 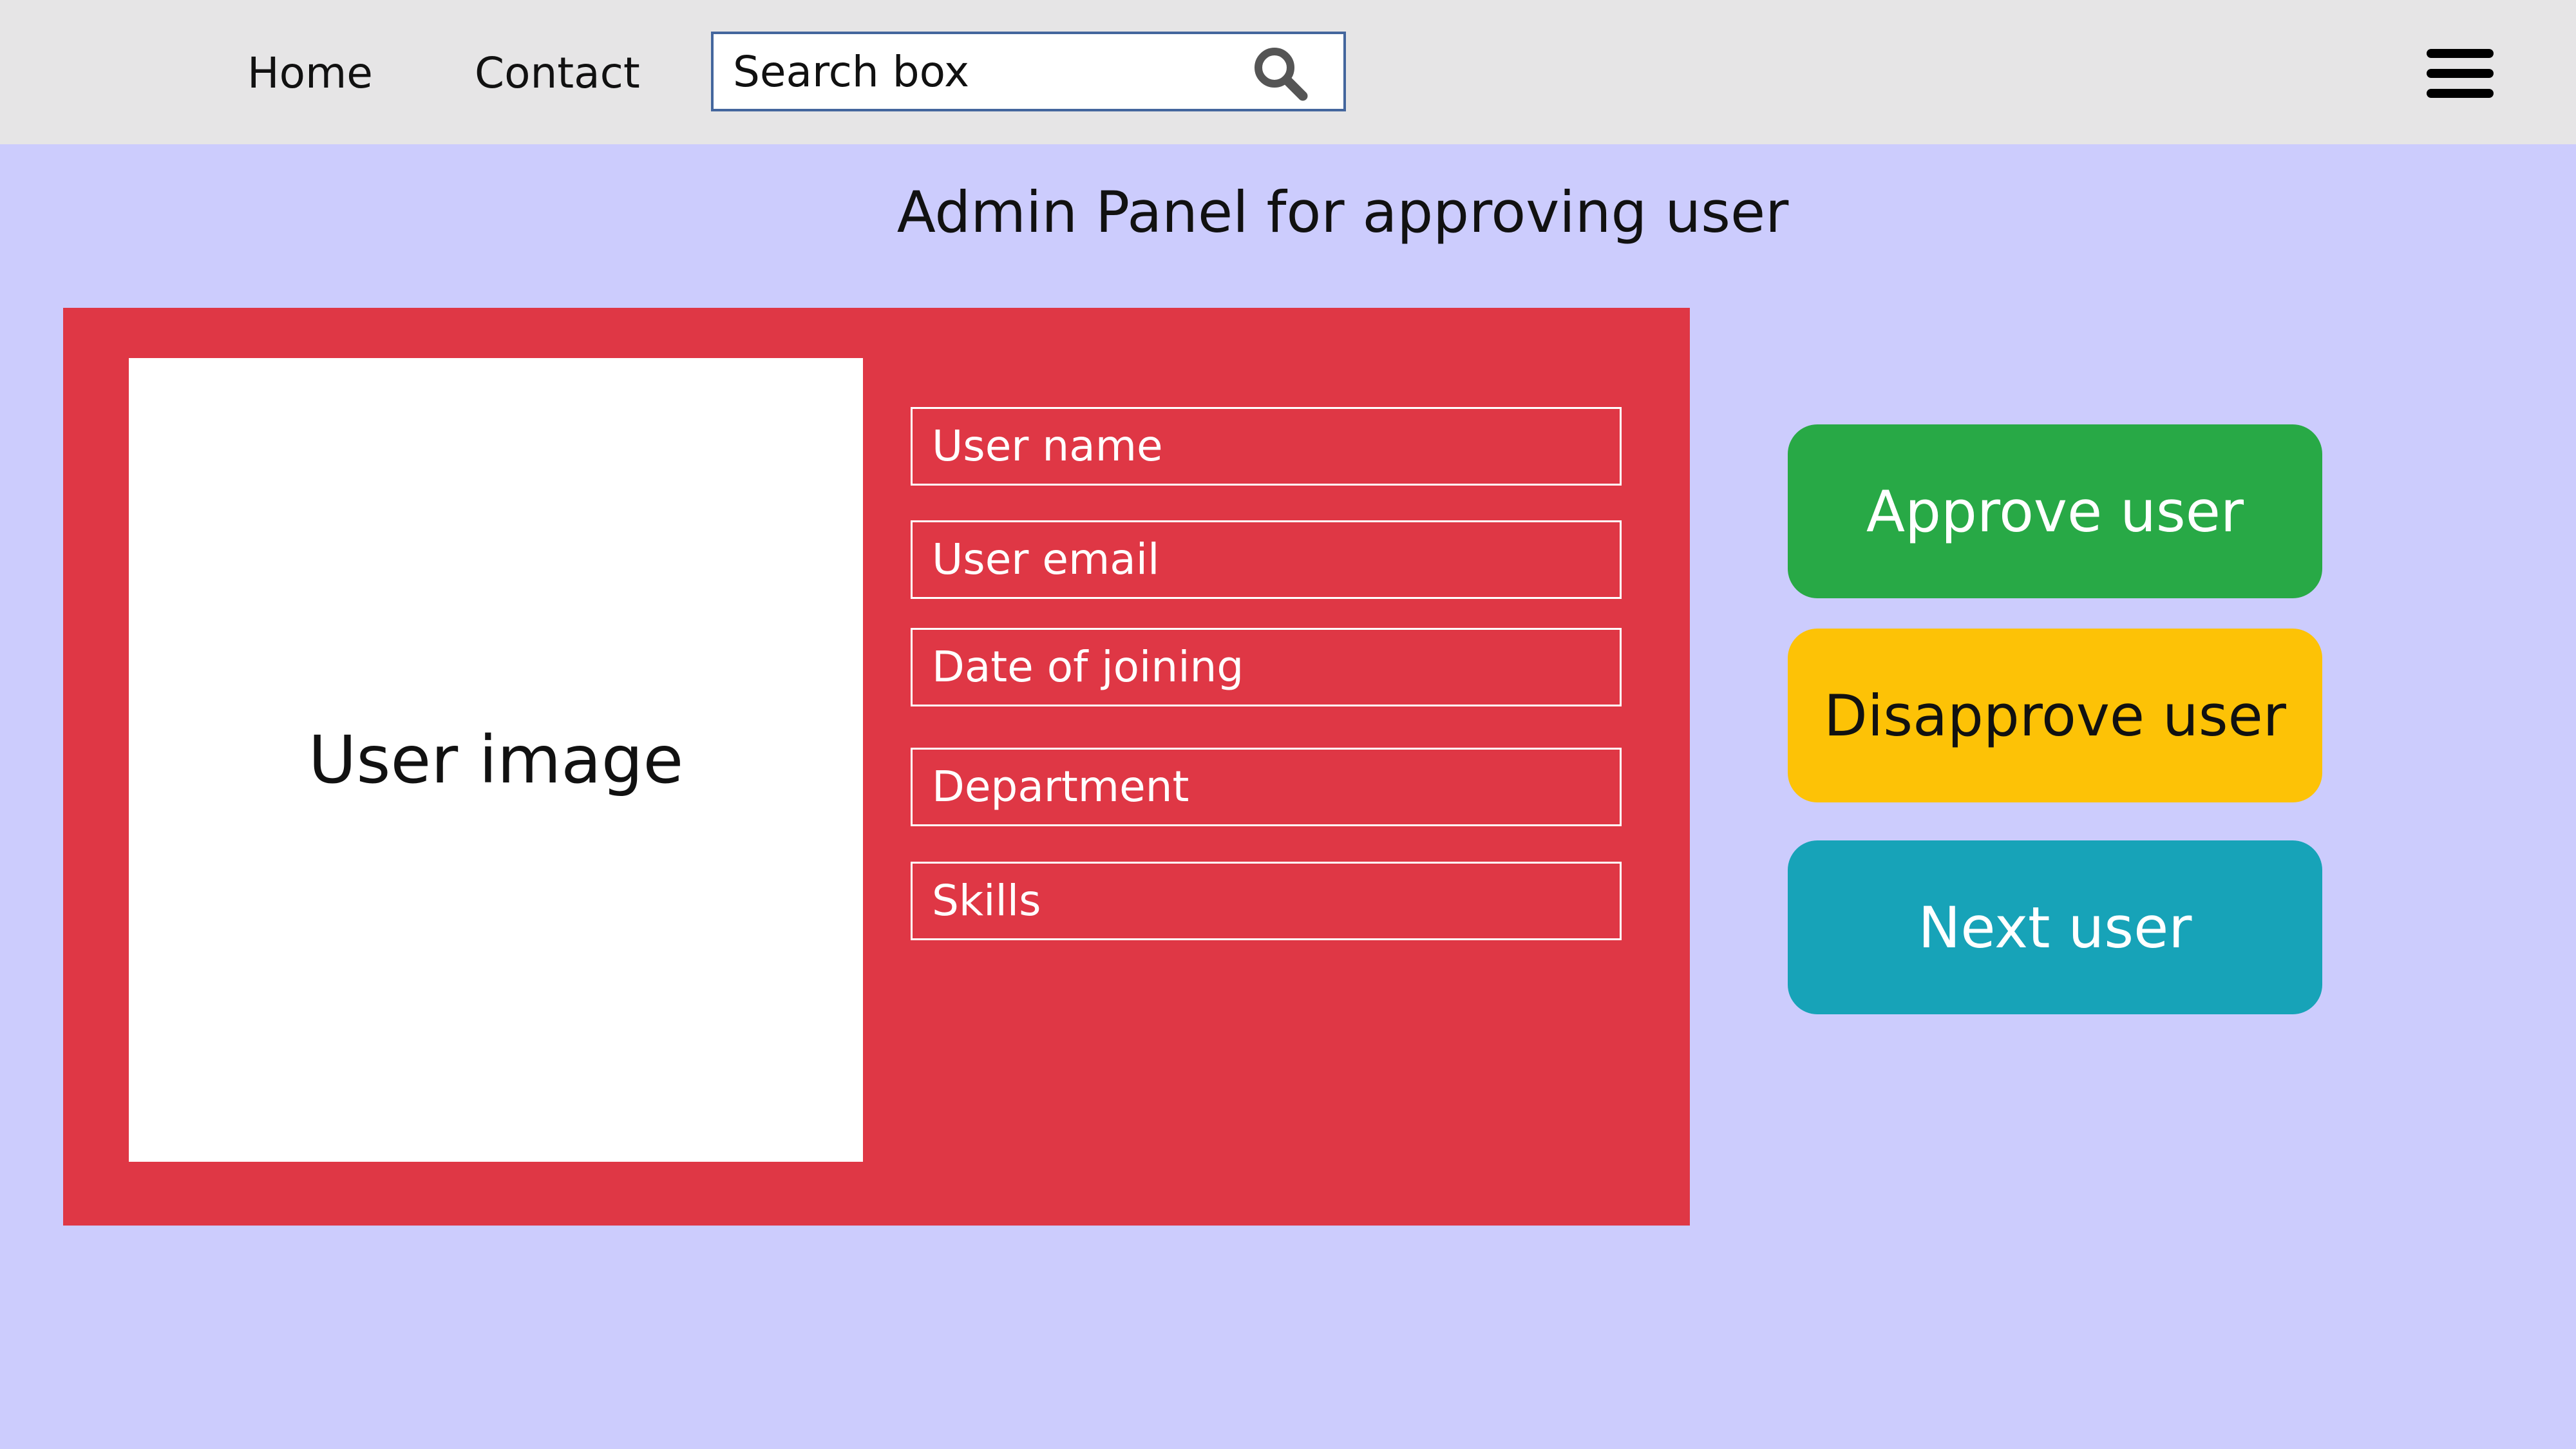 I want to click on nav-link-contact: Contact, so click(x=557, y=73).